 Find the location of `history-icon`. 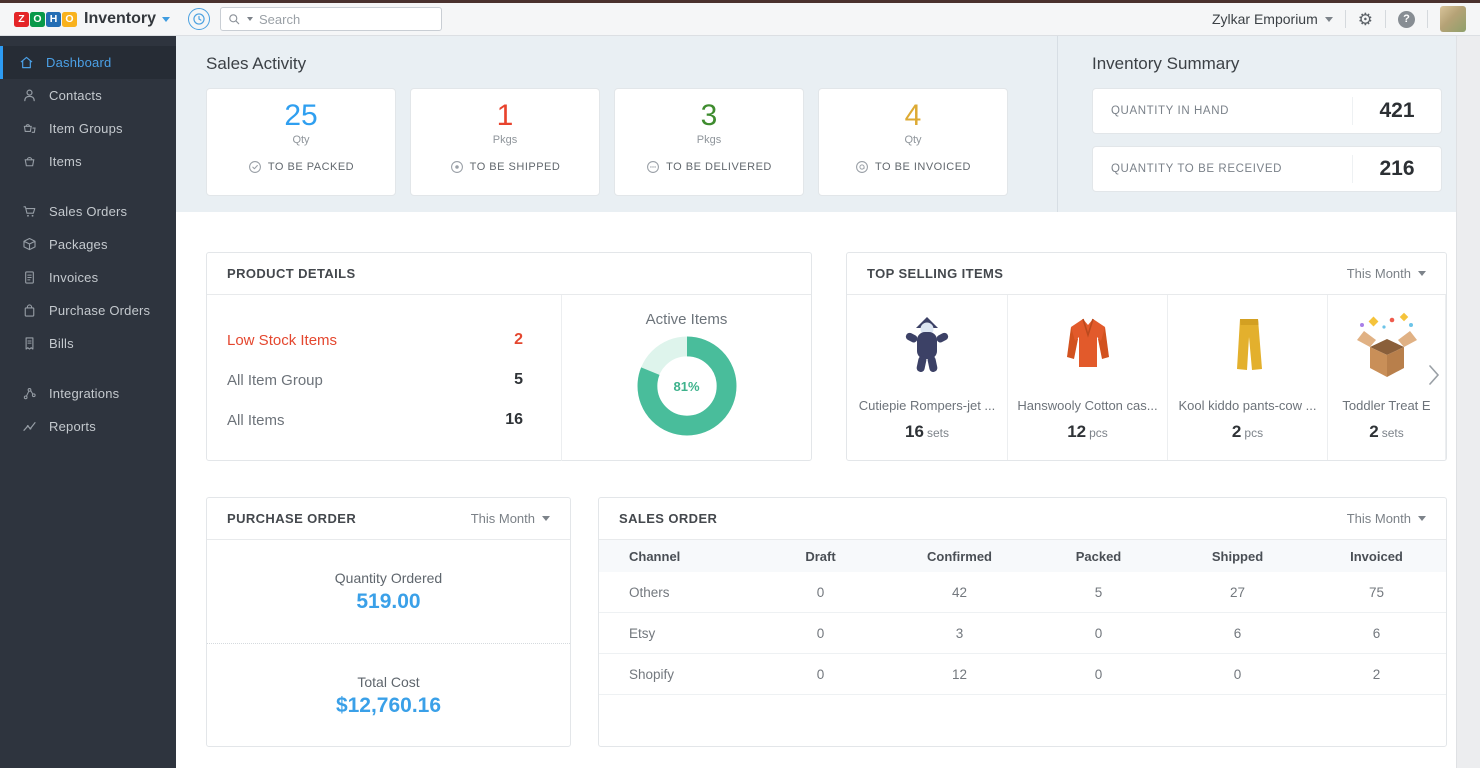

history-icon is located at coordinates (199, 19).